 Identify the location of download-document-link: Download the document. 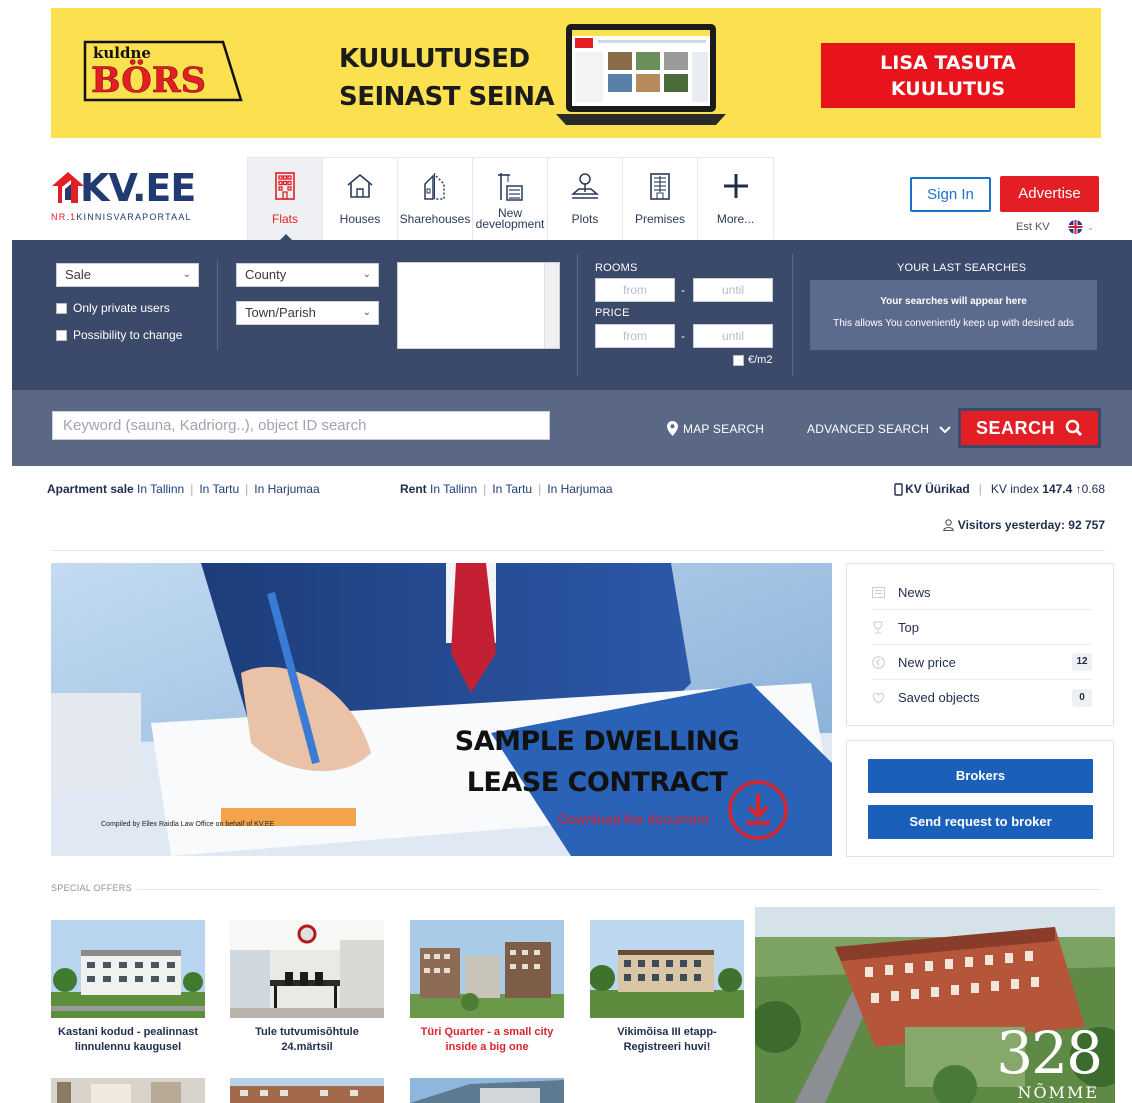
(633, 819).